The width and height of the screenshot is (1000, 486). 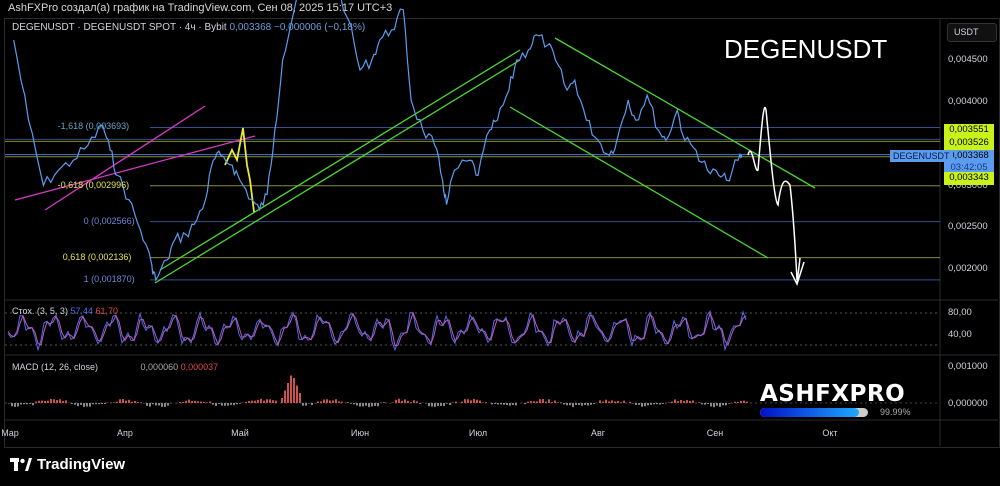 What do you see at coordinates (639, 182) in the screenshot?
I see `channel-line-green` at bounding box center [639, 182].